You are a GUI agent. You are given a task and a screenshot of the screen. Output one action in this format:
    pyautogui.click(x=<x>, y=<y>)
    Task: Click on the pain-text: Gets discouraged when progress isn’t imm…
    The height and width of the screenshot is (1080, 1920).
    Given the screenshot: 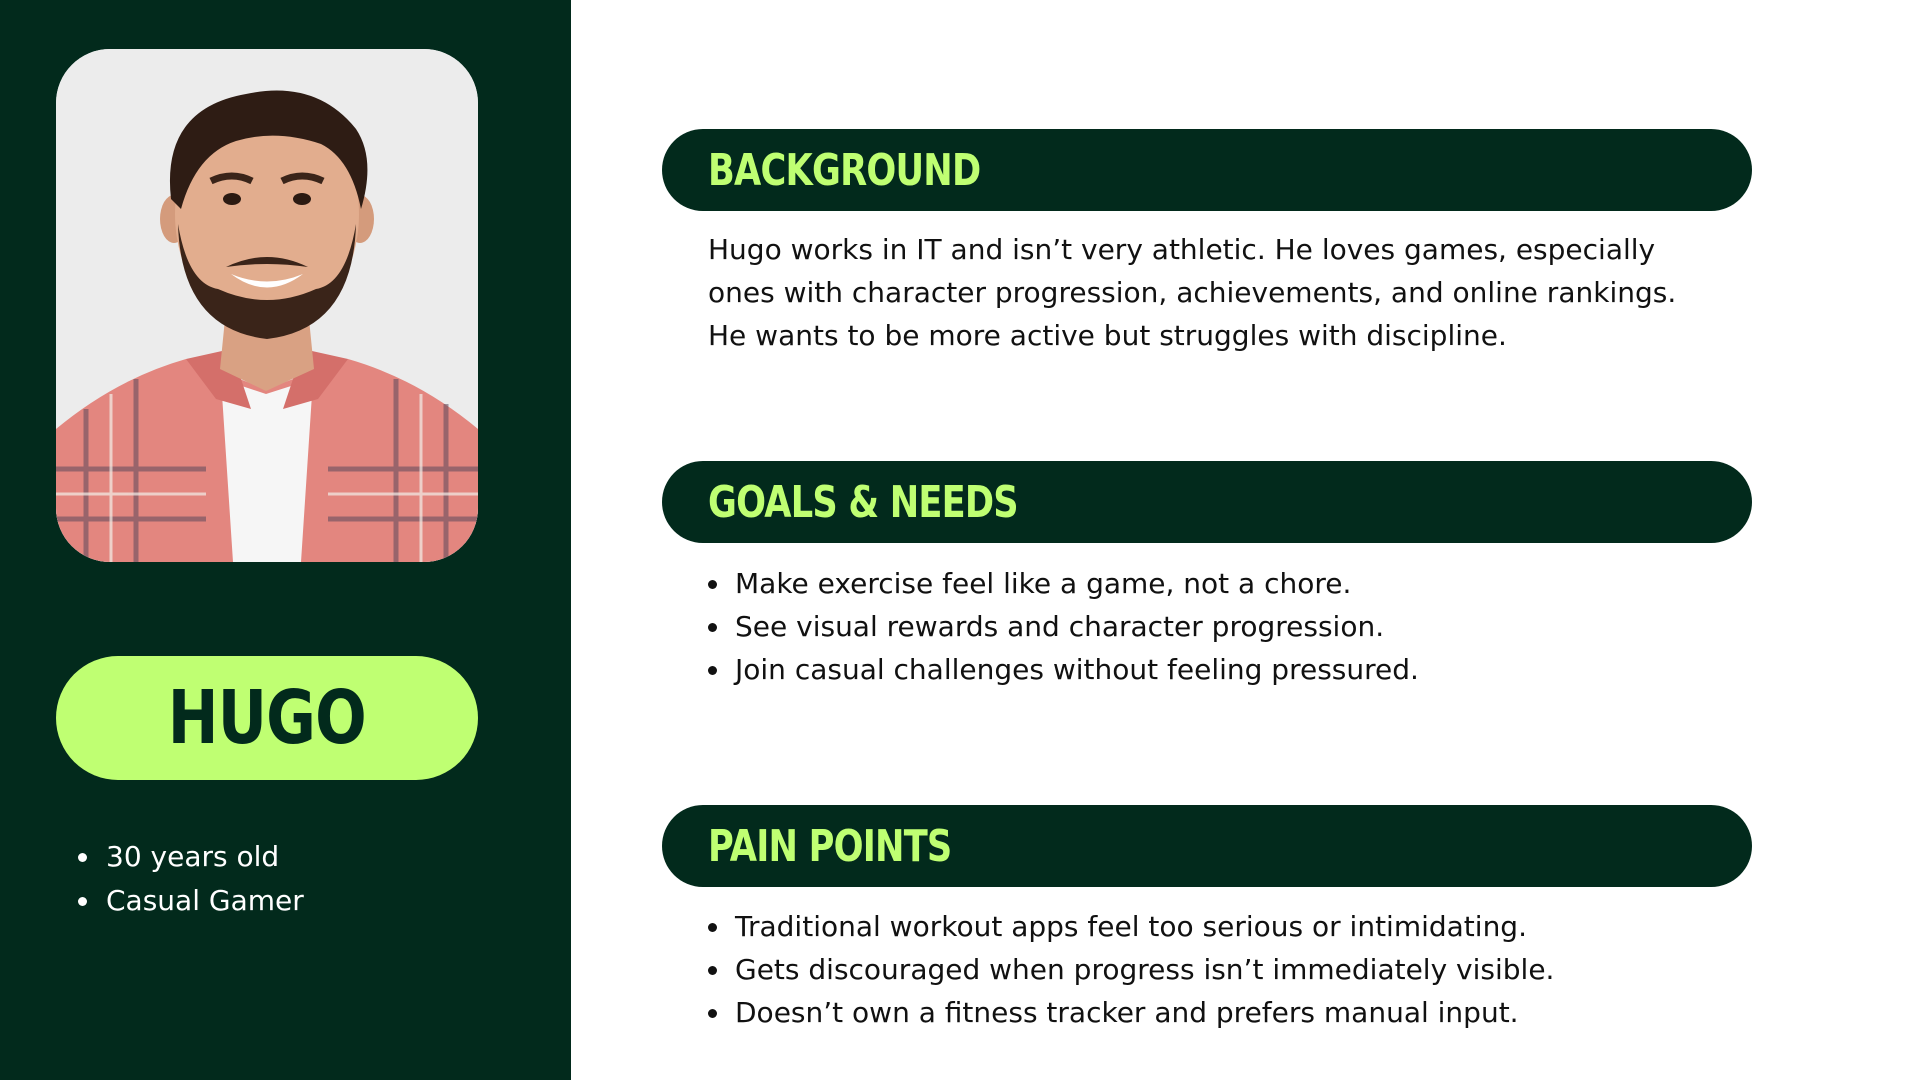 What is the action you would take?
    pyautogui.click(x=1145, y=969)
    